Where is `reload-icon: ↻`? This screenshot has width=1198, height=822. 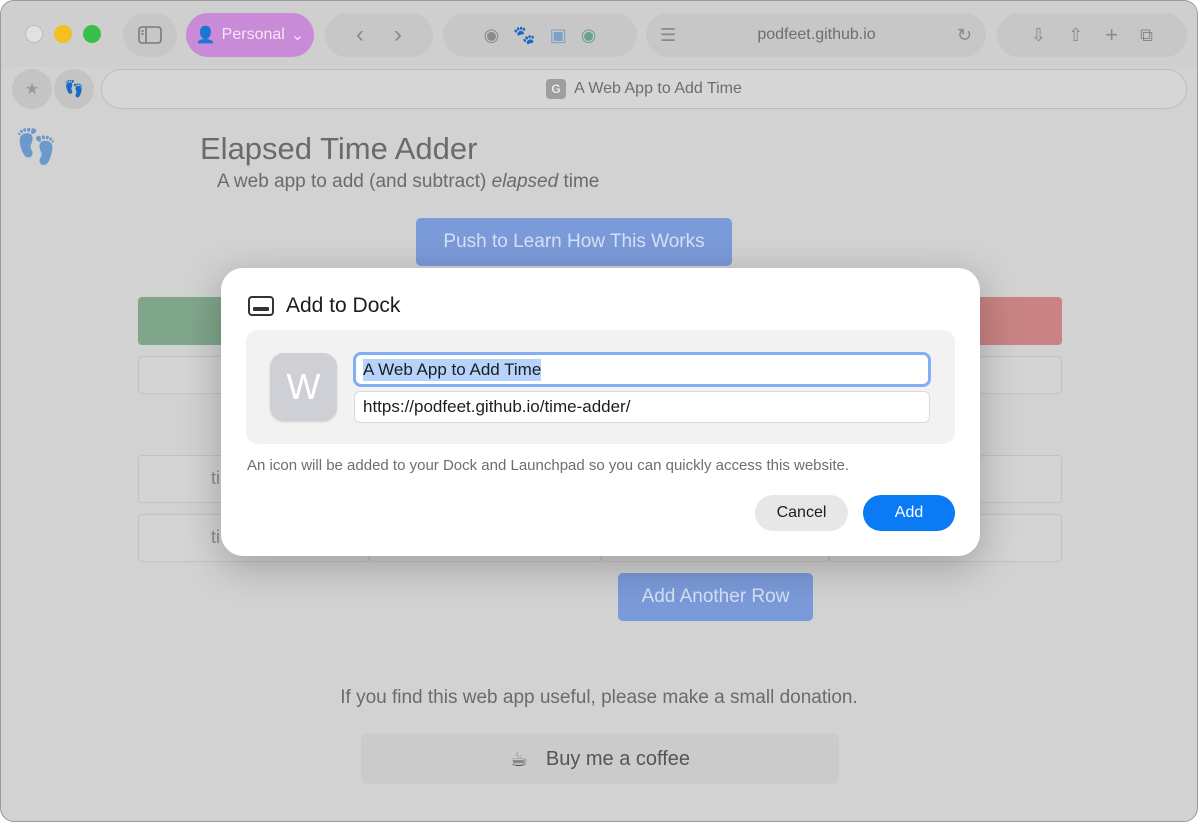 reload-icon: ↻ is located at coordinates (964, 35).